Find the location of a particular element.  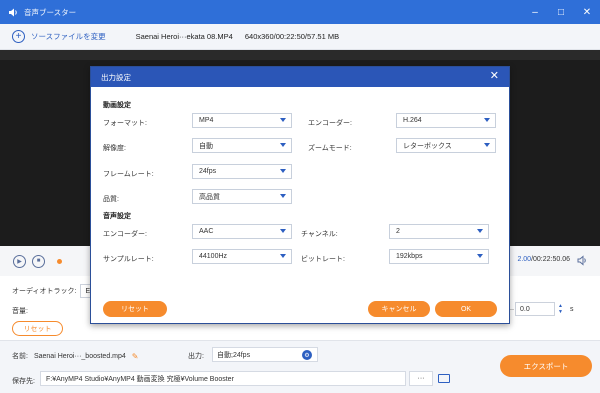

quality-select: 高品質 is located at coordinates (242, 196).